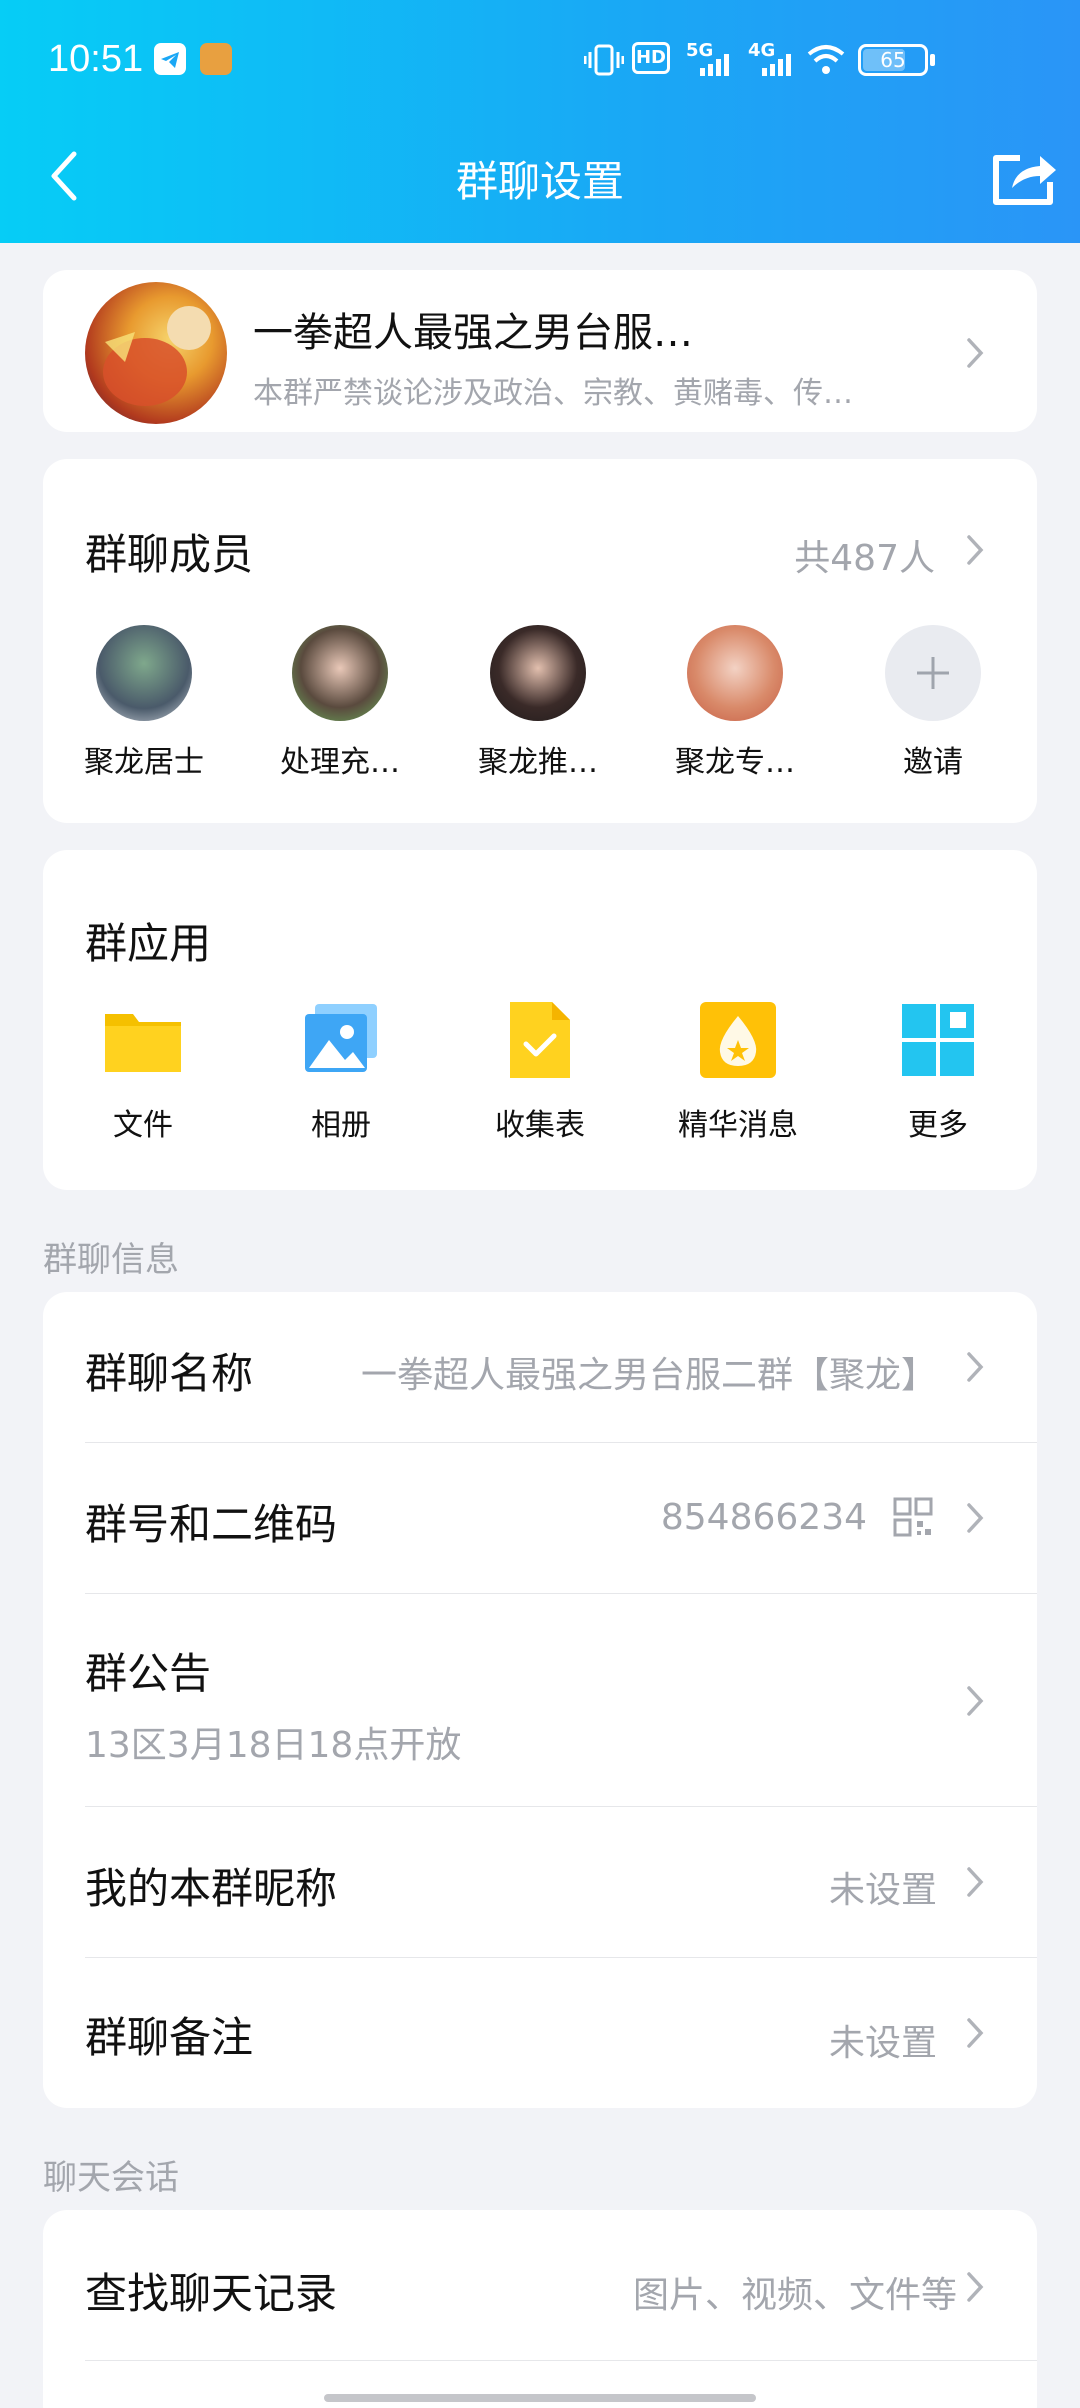 The height and width of the screenshot is (2408, 1080). What do you see at coordinates (211, 1524) in the screenshot?
I see `row-label: 群号和二维码` at bounding box center [211, 1524].